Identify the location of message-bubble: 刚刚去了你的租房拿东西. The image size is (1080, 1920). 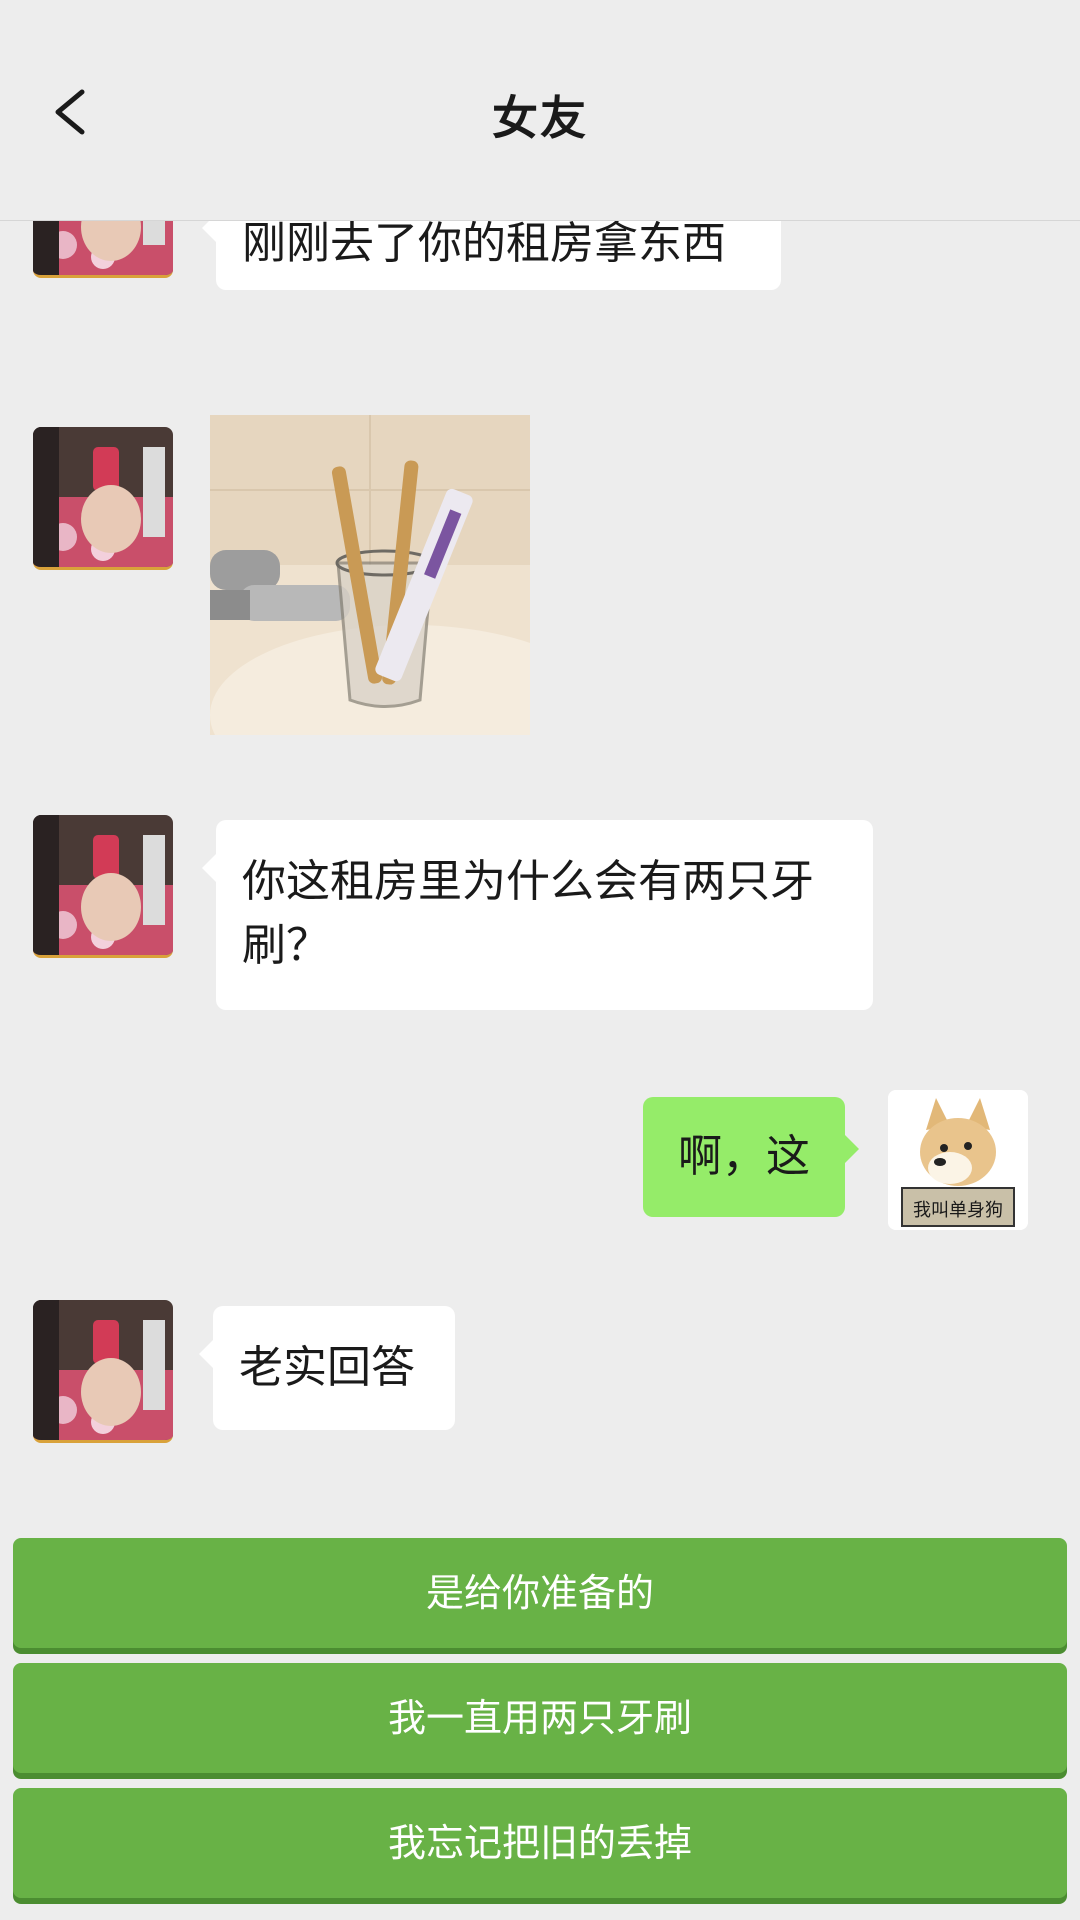
(491, 255).